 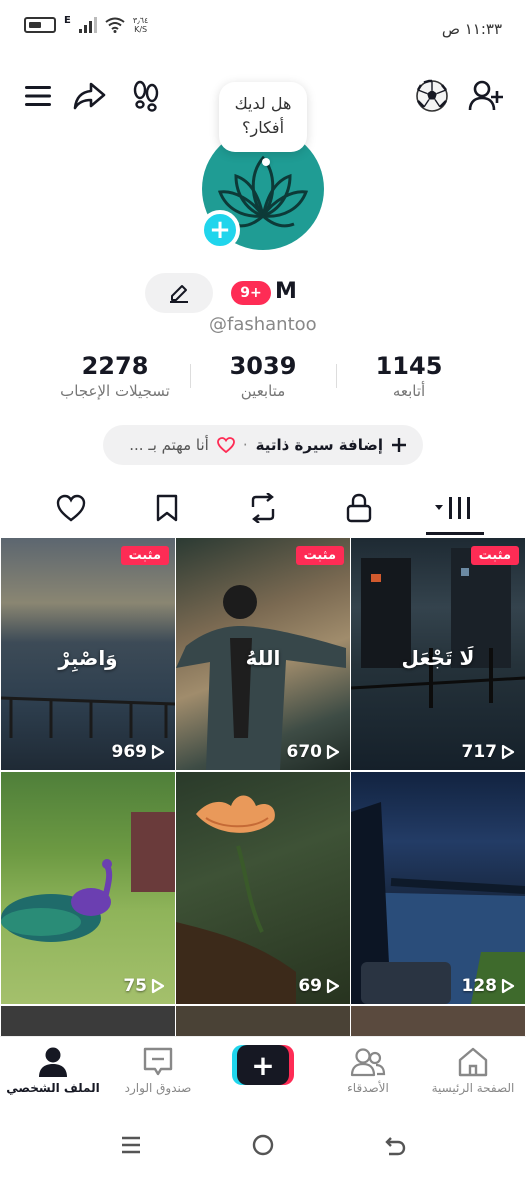 What do you see at coordinates (144, 986) in the screenshot?
I see `view-count: 75` at bounding box center [144, 986].